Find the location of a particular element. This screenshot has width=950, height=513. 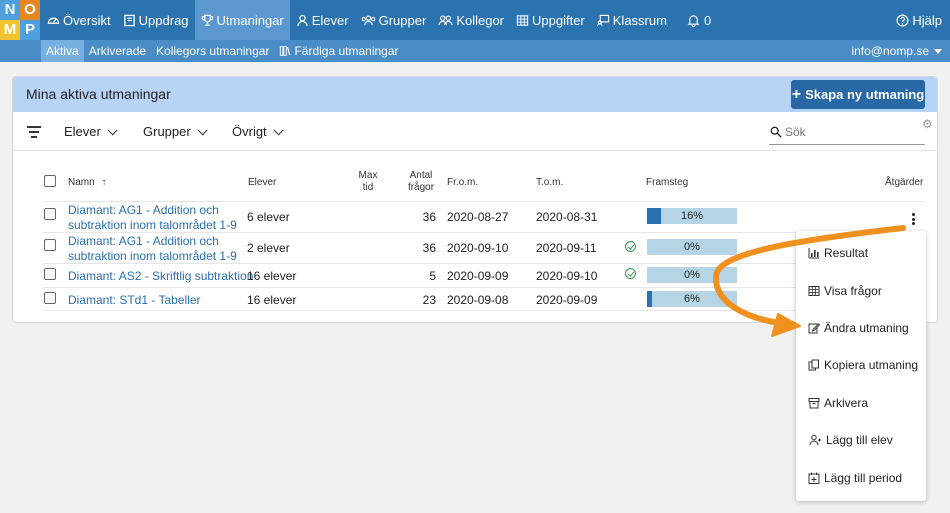

row-actions-kebab-icon is located at coordinates (914, 219).